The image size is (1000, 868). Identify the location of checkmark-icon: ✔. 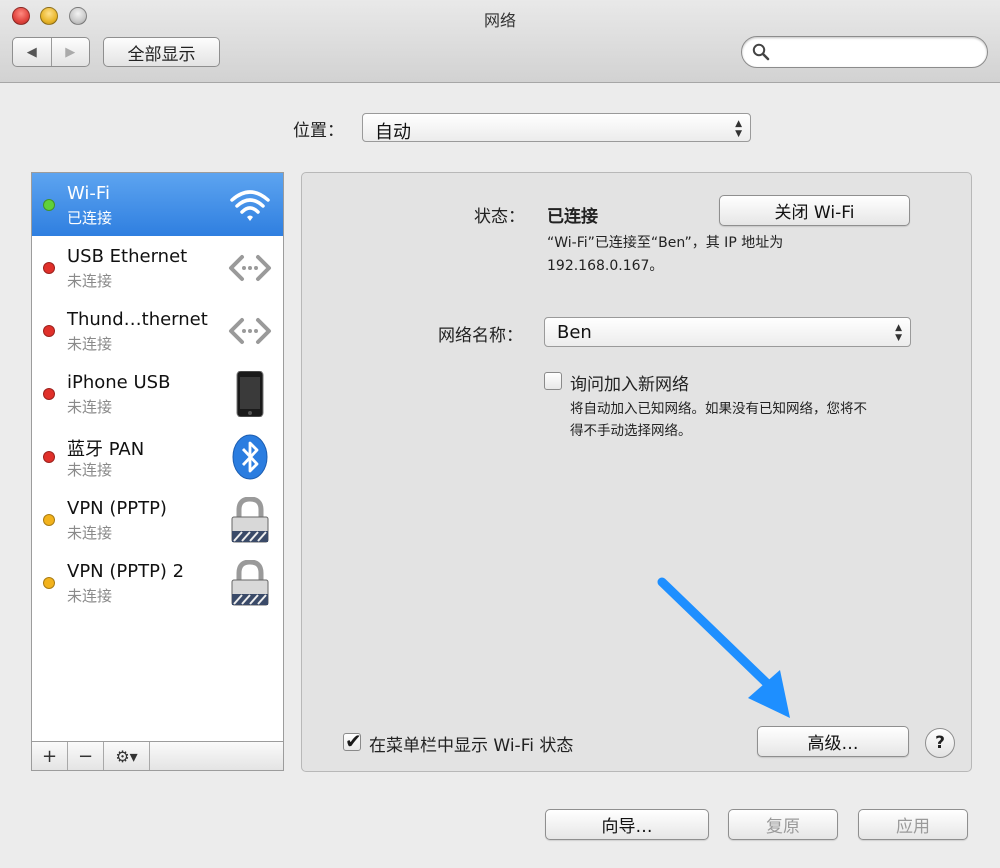
(353, 741).